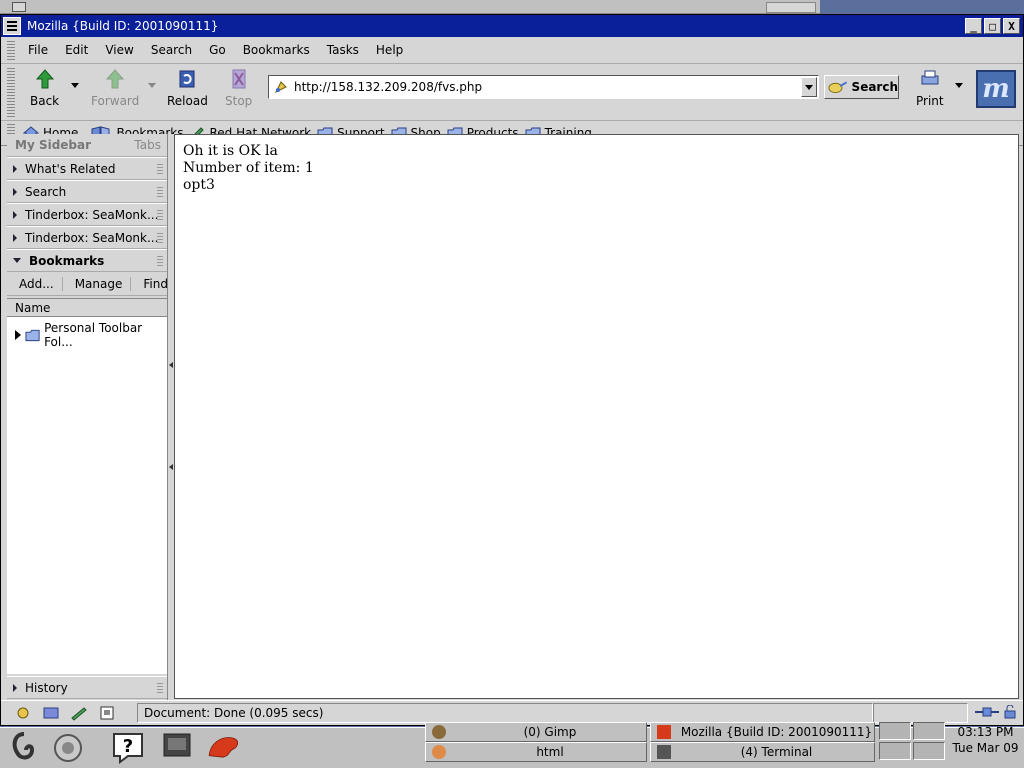  I want to click on url-bar: http://158.132.209.208/fvs.php, so click(543, 87).